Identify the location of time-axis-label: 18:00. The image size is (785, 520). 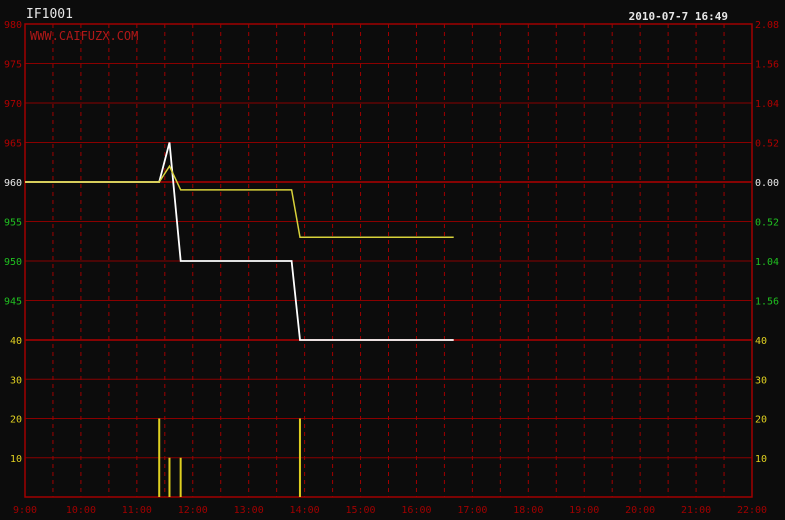
(528, 510).